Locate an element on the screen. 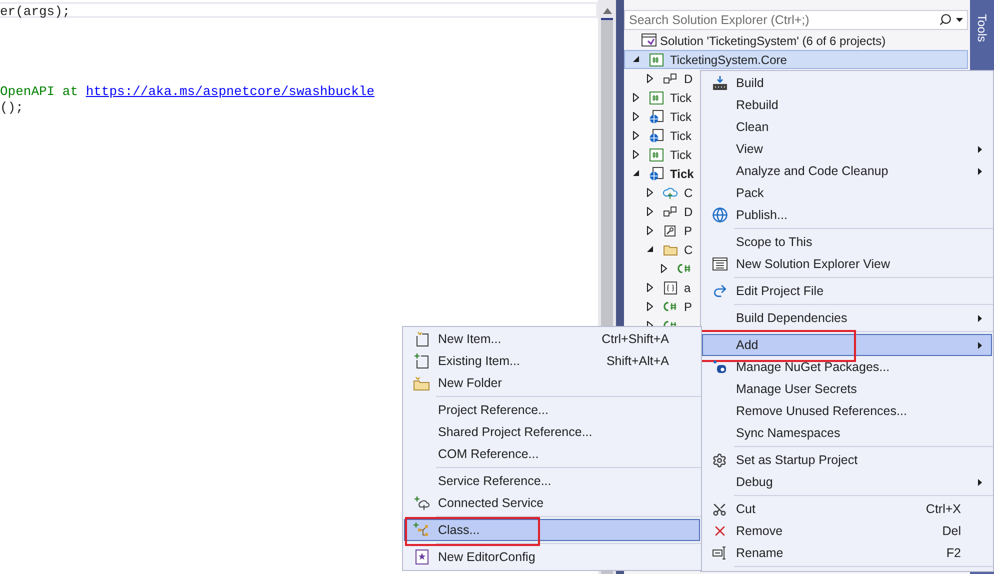 The width and height of the screenshot is (994, 574). tree-item-label: a is located at coordinates (687, 287).